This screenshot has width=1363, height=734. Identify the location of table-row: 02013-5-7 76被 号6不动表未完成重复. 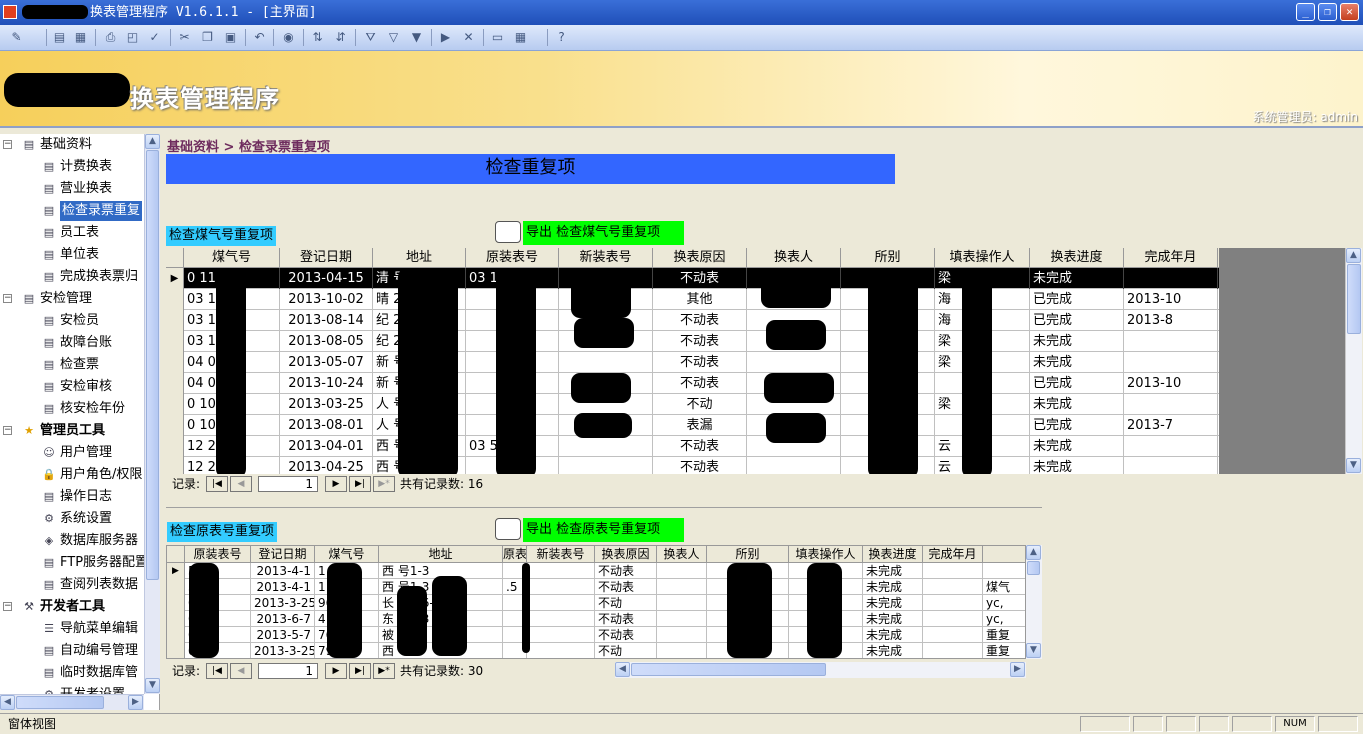
(596, 635).